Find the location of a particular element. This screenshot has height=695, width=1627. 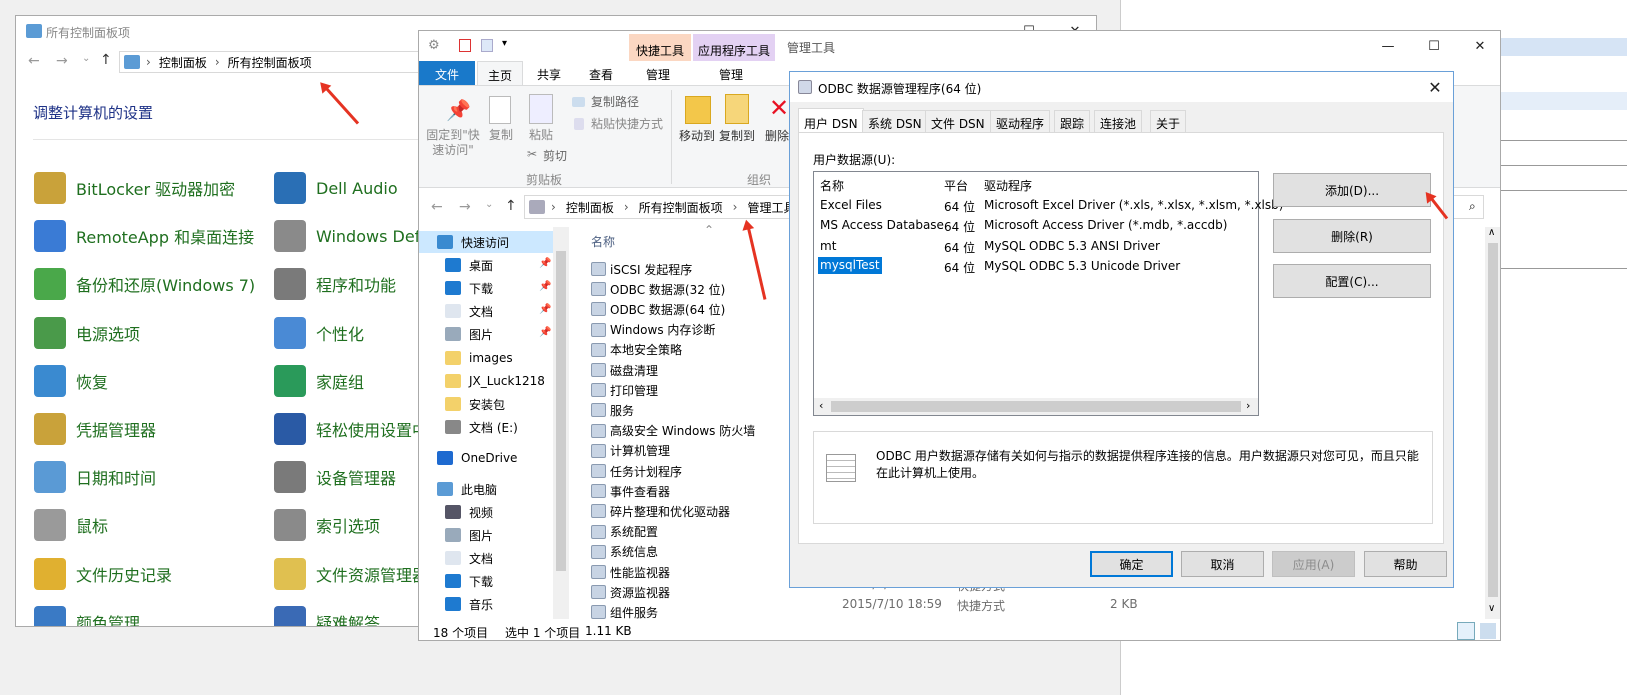

nav-item: 视频 is located at coordinates (469, 512).